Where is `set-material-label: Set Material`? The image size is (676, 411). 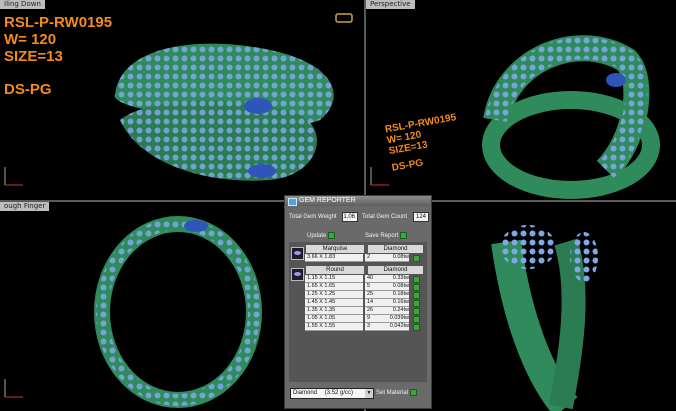
set-material-label: Set Material is located at coordinates (392, 392).